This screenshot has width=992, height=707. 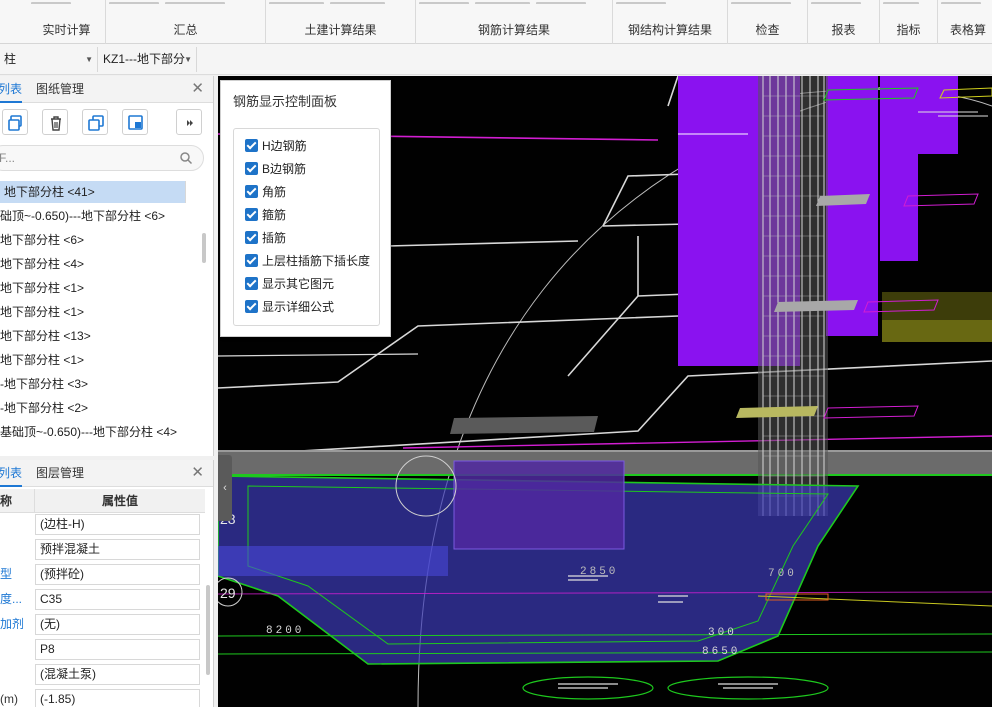 I want to click on property-value: (预拌砼), so click(x=117, y=574).